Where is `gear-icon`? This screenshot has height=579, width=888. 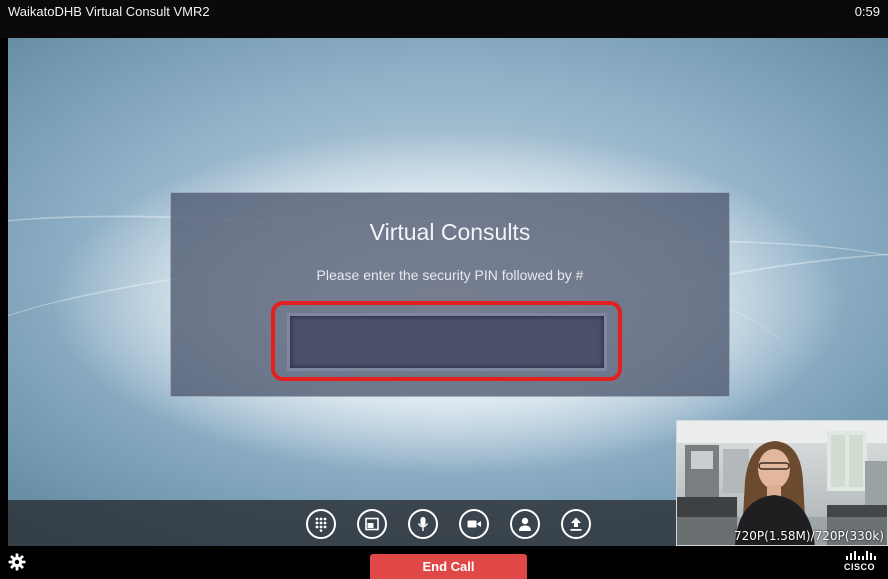 gear-icon is located at coordinates (17, 562).